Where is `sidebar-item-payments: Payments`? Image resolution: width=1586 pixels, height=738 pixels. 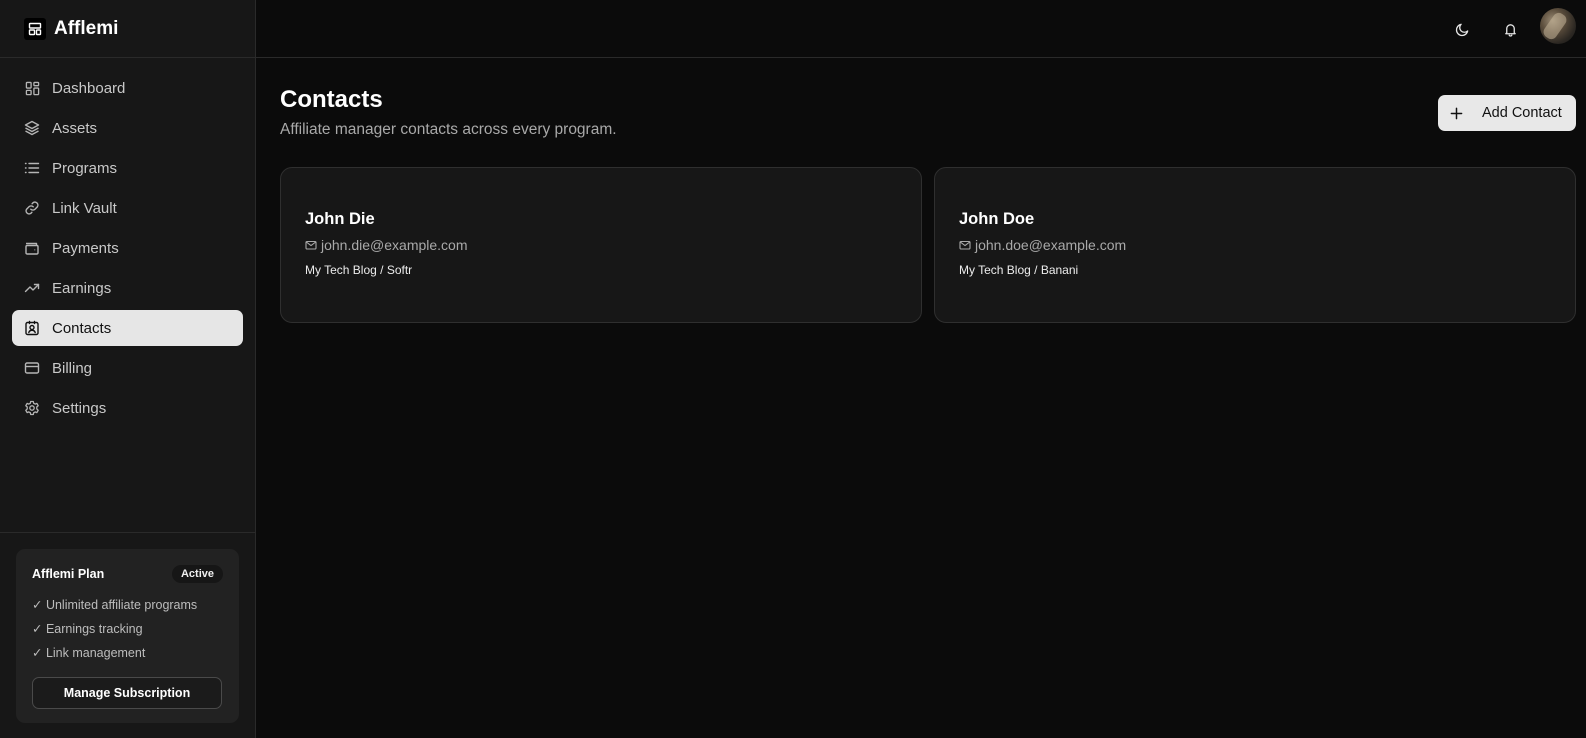
sidebar-item-payments: Payments is located at coordinates (127, 248).